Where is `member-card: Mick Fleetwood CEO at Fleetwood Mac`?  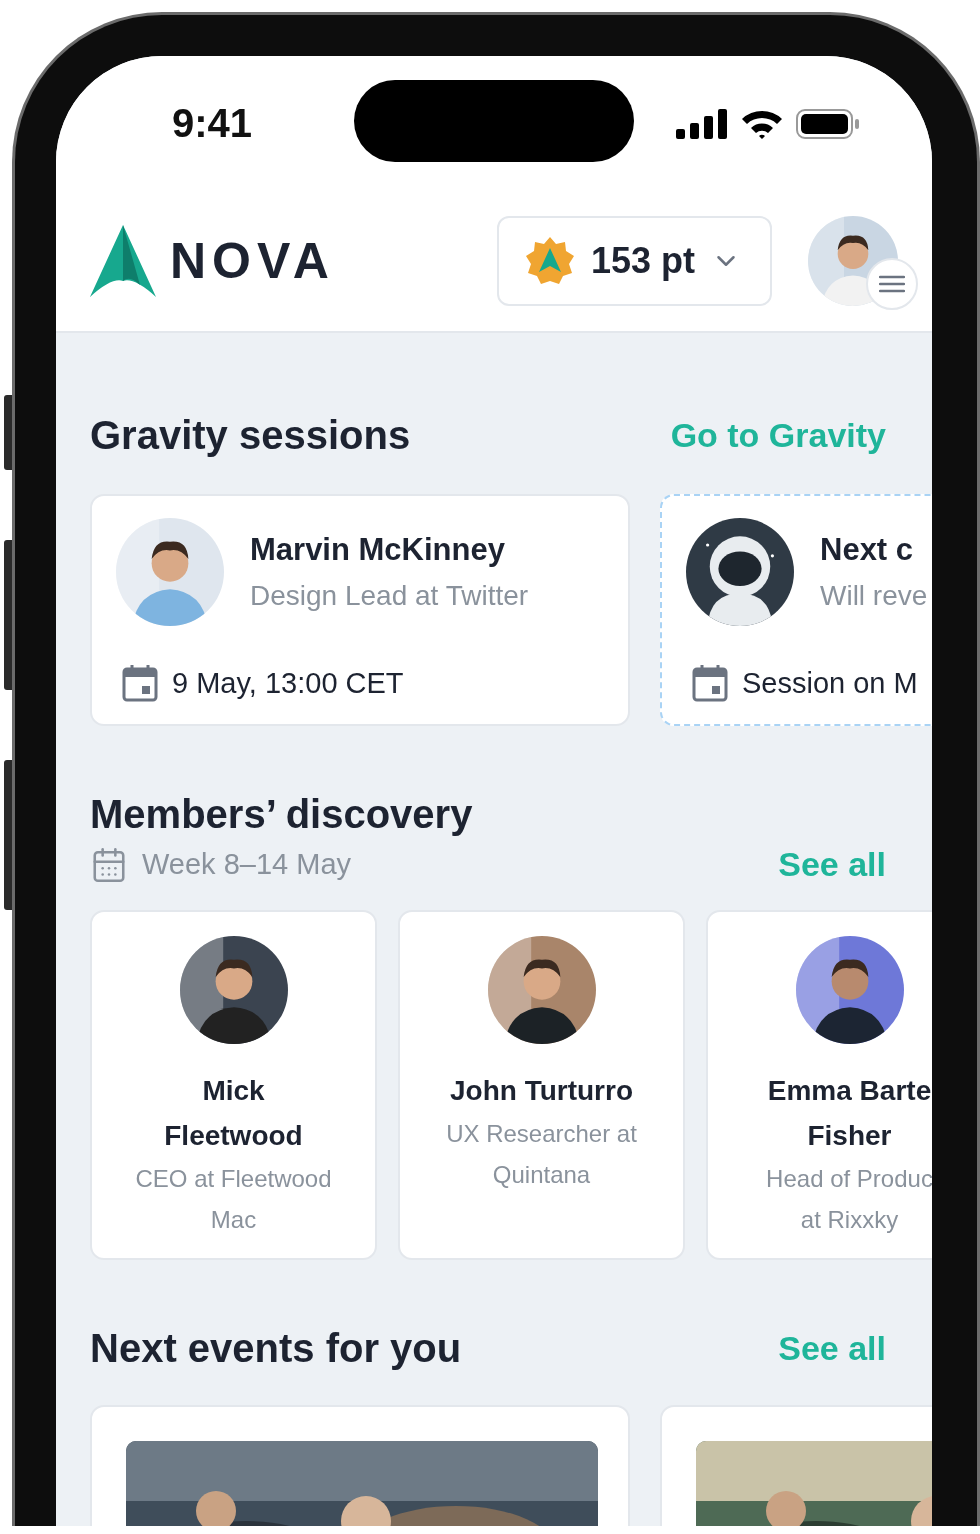
member-card: Mick Fleetwood CEO at Fleetwood Mac is located at coordinates (233, 1085).